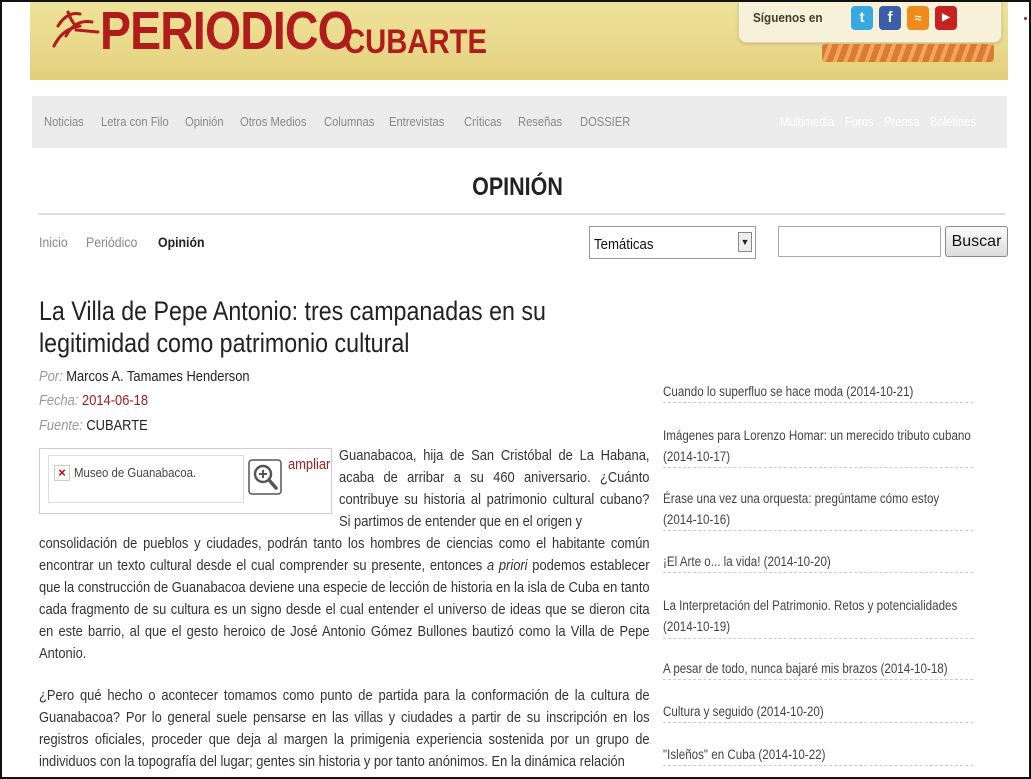 This screenshot has width=1031, height=779. Describe the element at coordinates (976, 241) in the screenshot. I see `search-button: Buscar` at that location.